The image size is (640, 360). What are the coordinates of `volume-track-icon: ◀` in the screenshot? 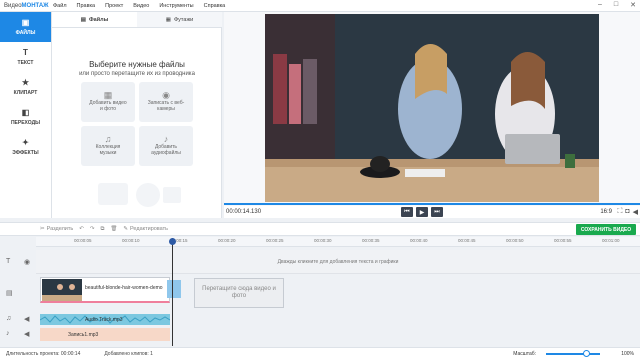 It's located at (26, 319).